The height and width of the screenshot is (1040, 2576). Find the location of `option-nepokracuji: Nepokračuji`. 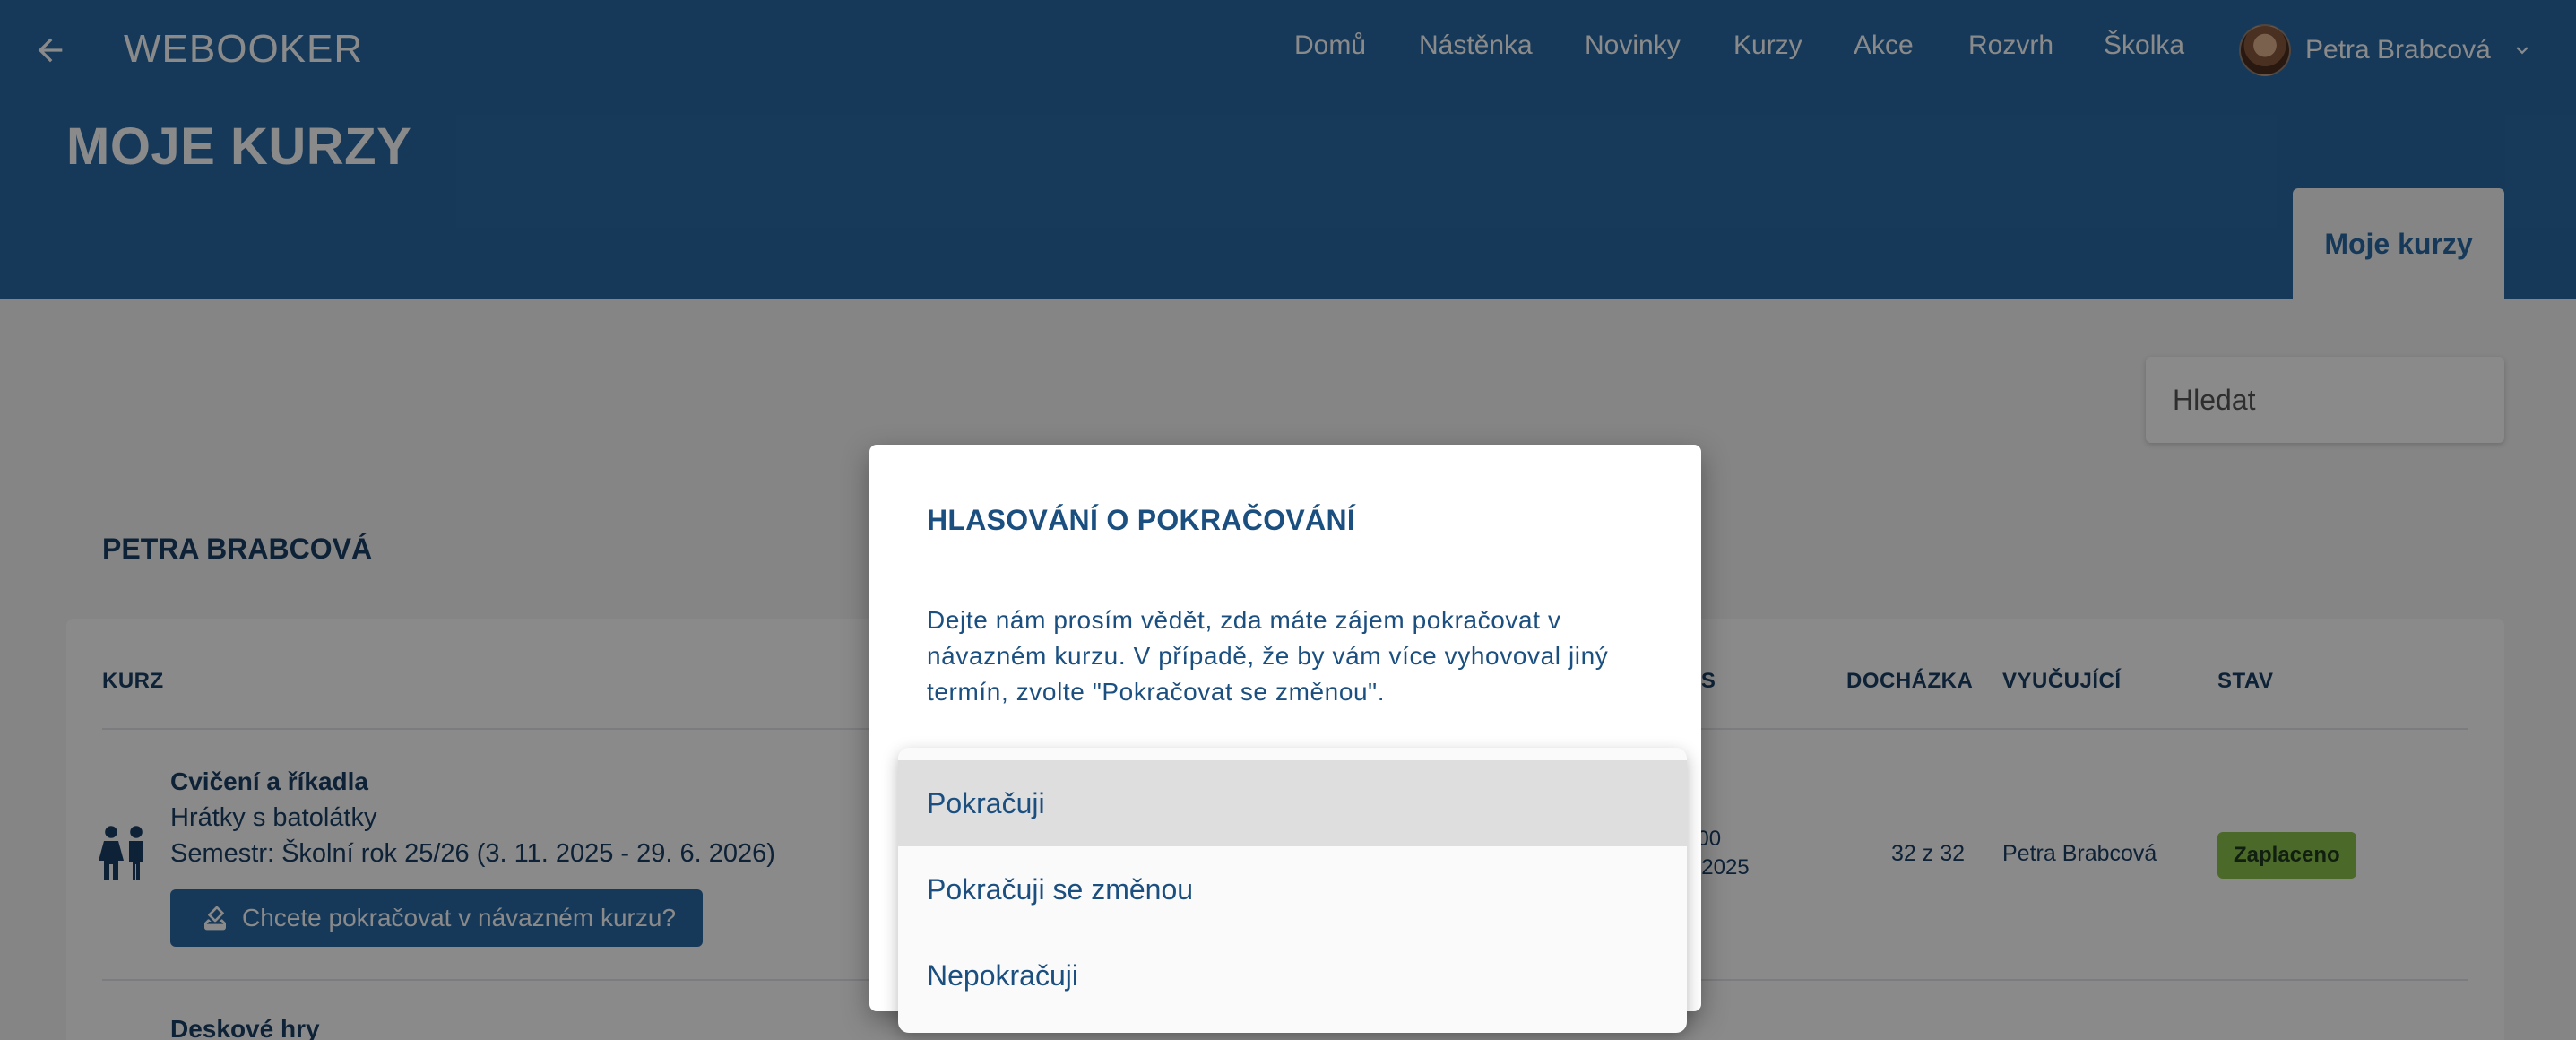

option-nepokracuji: Nepokračuji is located at coordinates (1292, 975).